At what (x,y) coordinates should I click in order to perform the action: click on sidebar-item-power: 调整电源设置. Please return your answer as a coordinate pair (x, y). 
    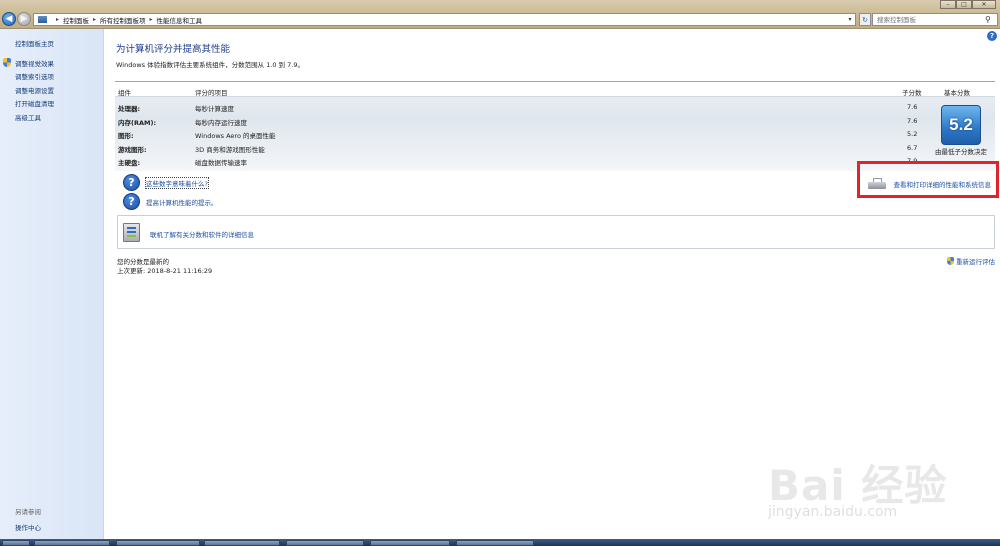
    Looking at the image, I should click on (34, 90).